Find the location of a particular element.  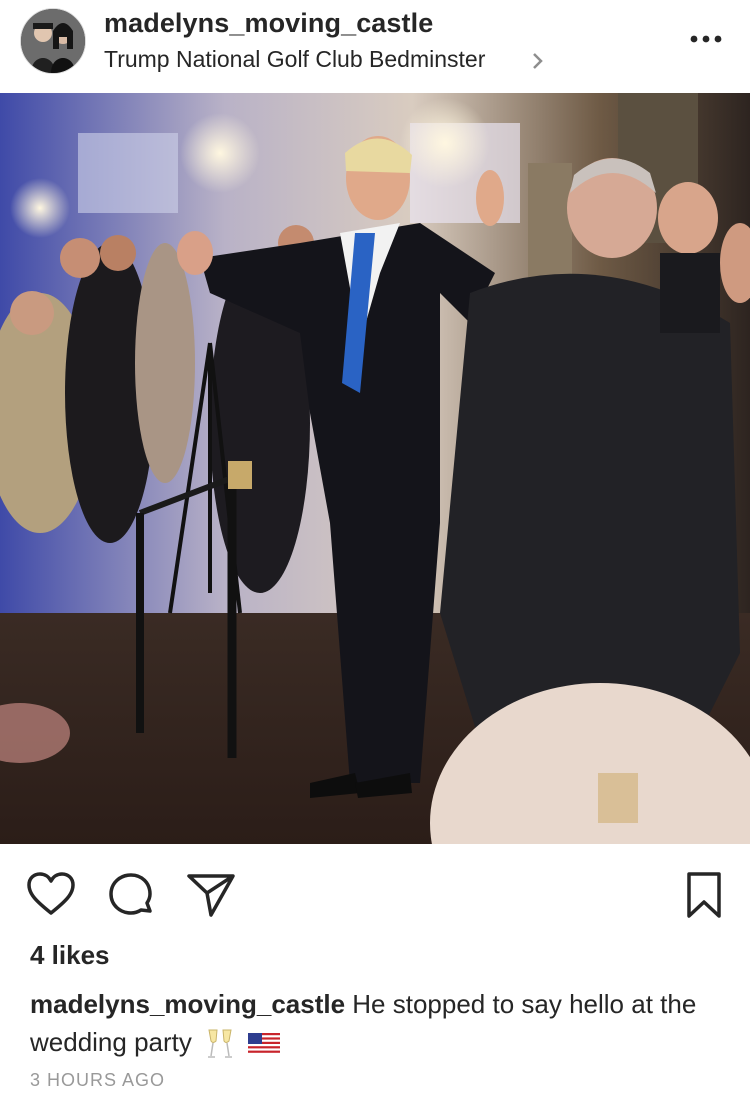

post-timestamp: 3 HOURS AGO is located at coordinates (98, 1080).